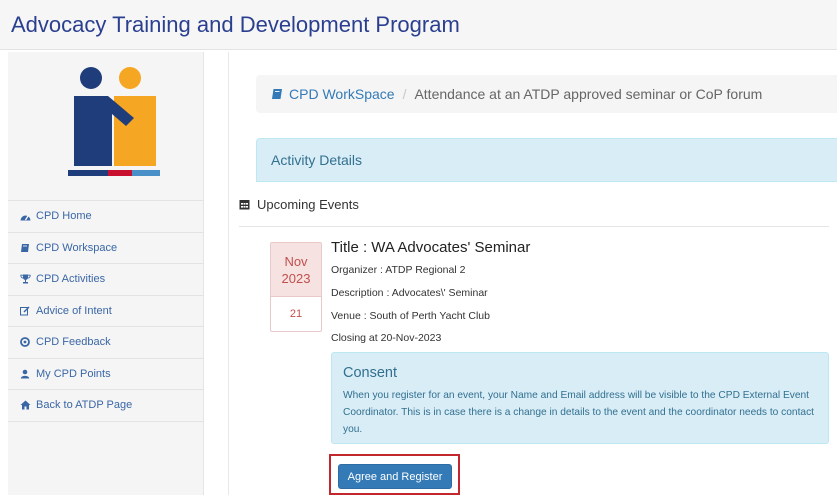 This screenshot has height=495, width=837. I want to click on event-day: 21, so click(296, 313).